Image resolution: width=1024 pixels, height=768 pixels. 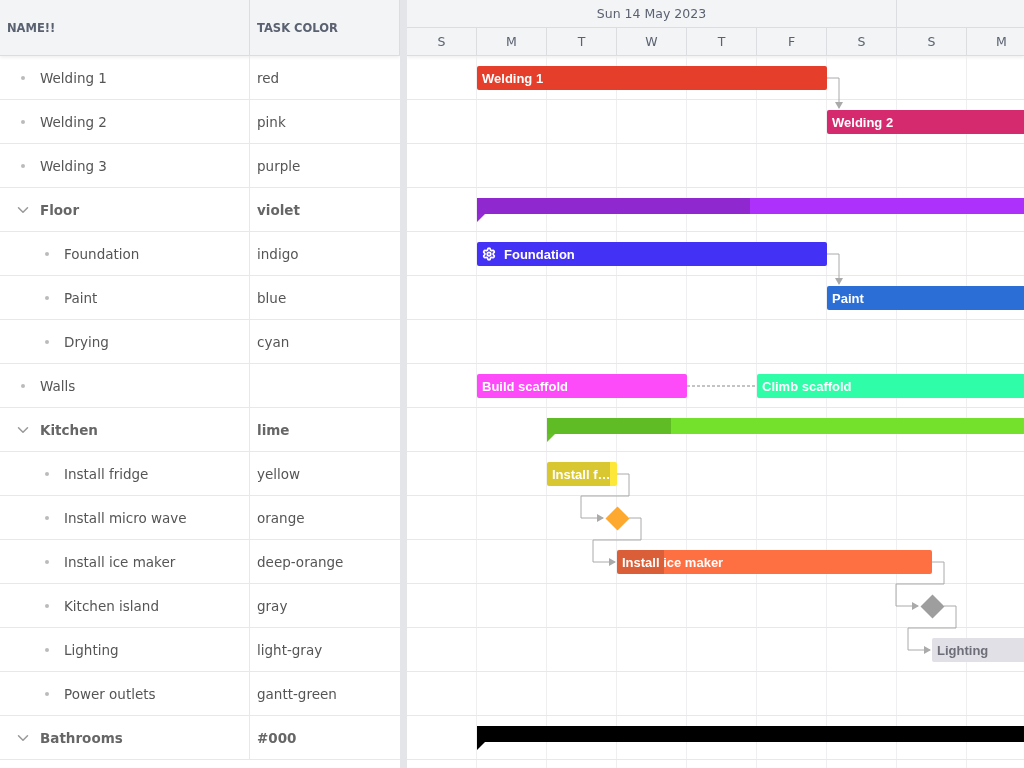 I want to click on dependency-line, so click(x=722, y=386).